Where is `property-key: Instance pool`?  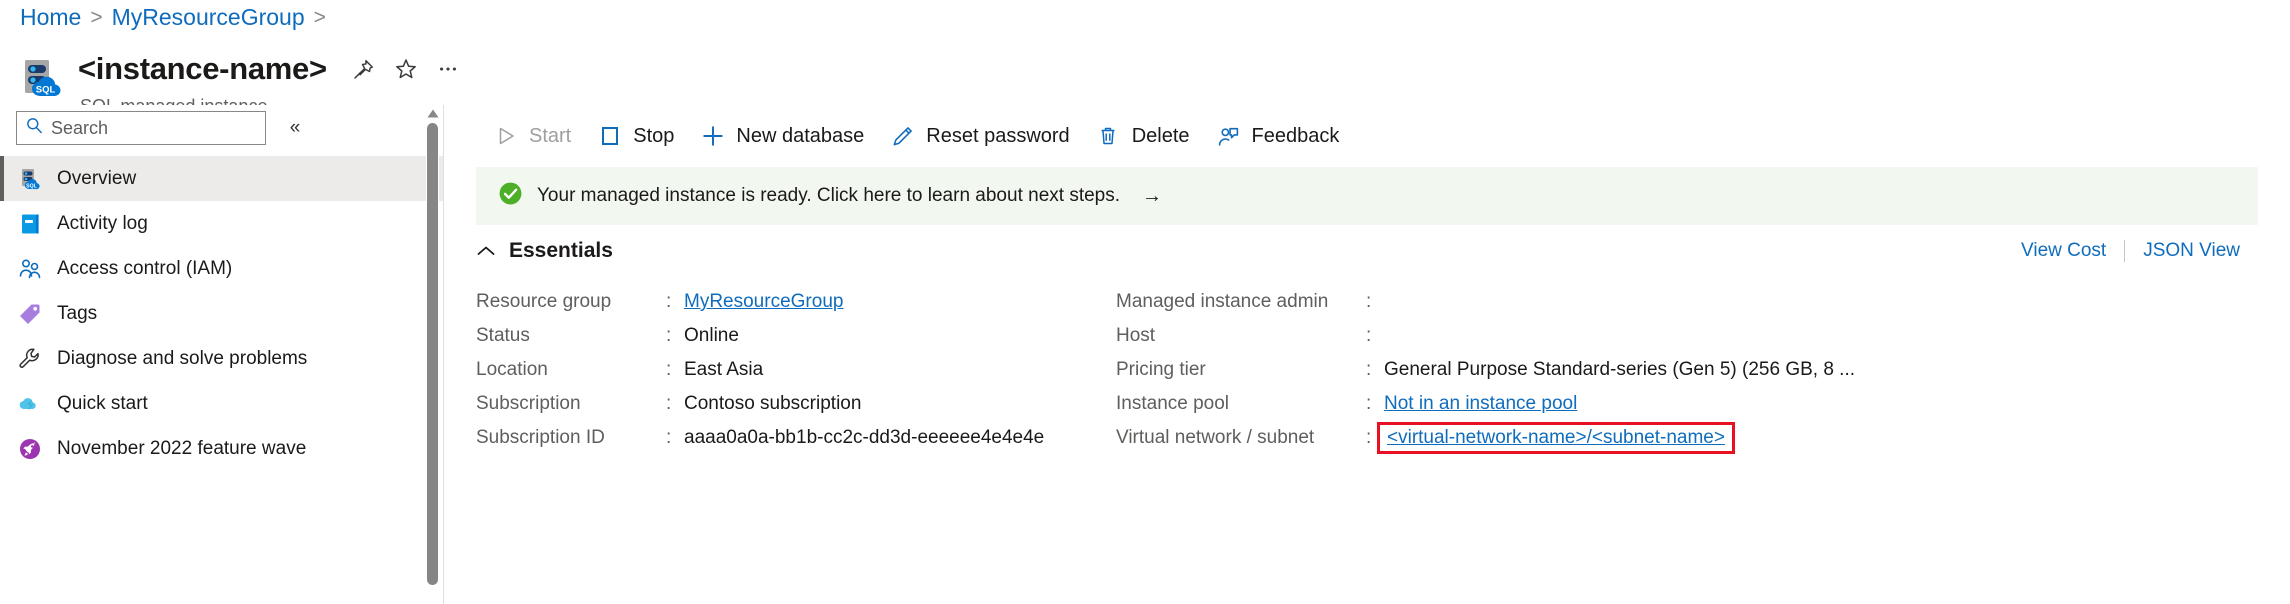
property-key: Instance pool is located at coordinates (1173, 403).